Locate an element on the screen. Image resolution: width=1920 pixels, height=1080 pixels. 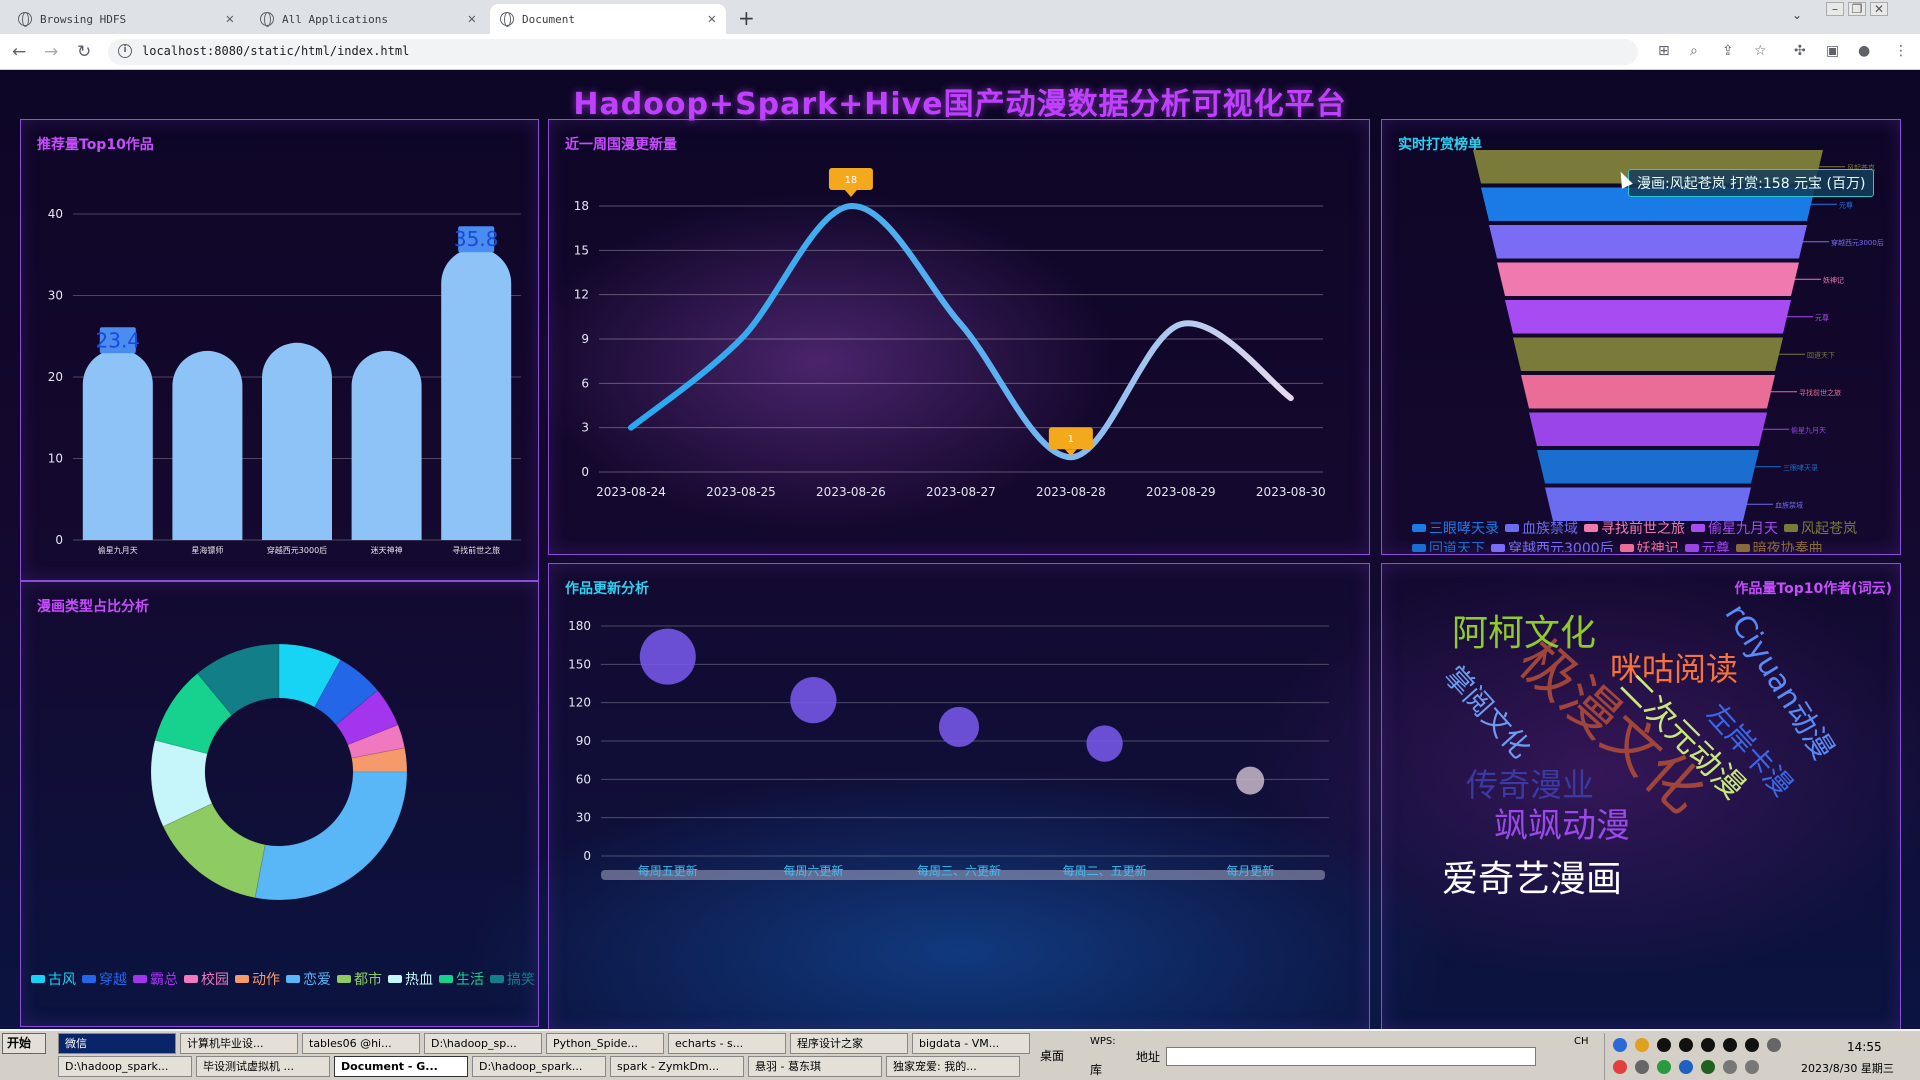
legend-item: 恋爱 is located at coordinates (308, 979).